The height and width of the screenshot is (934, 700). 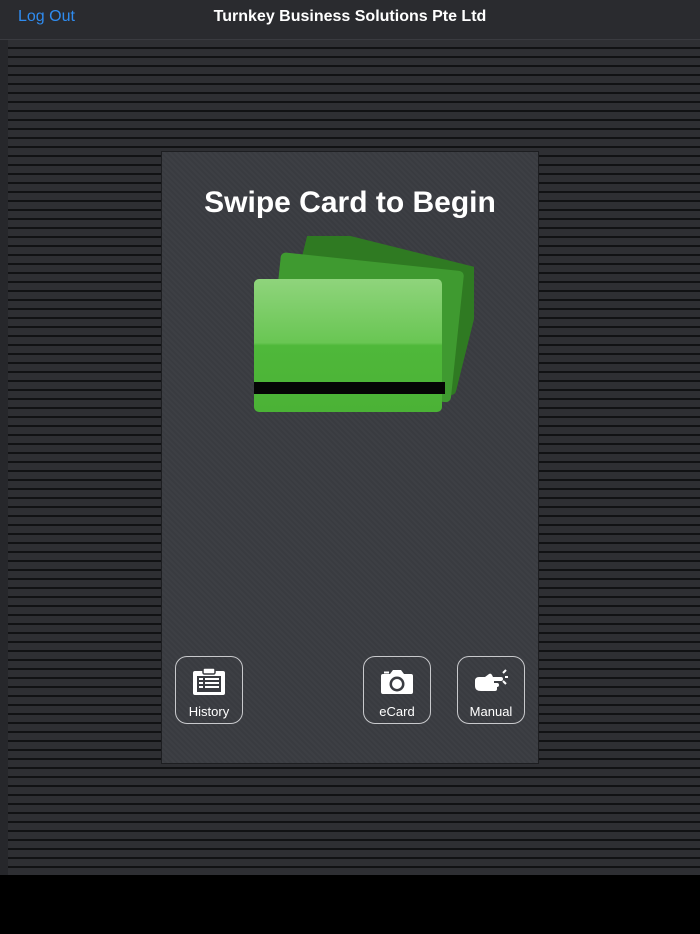 I want to click on credit-cards-icon, so click(x=364, y=324).